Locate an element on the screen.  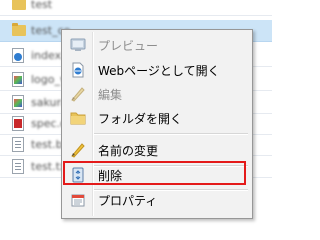
menu-item-properties: プロパティ is located at coordinates (157, 200).